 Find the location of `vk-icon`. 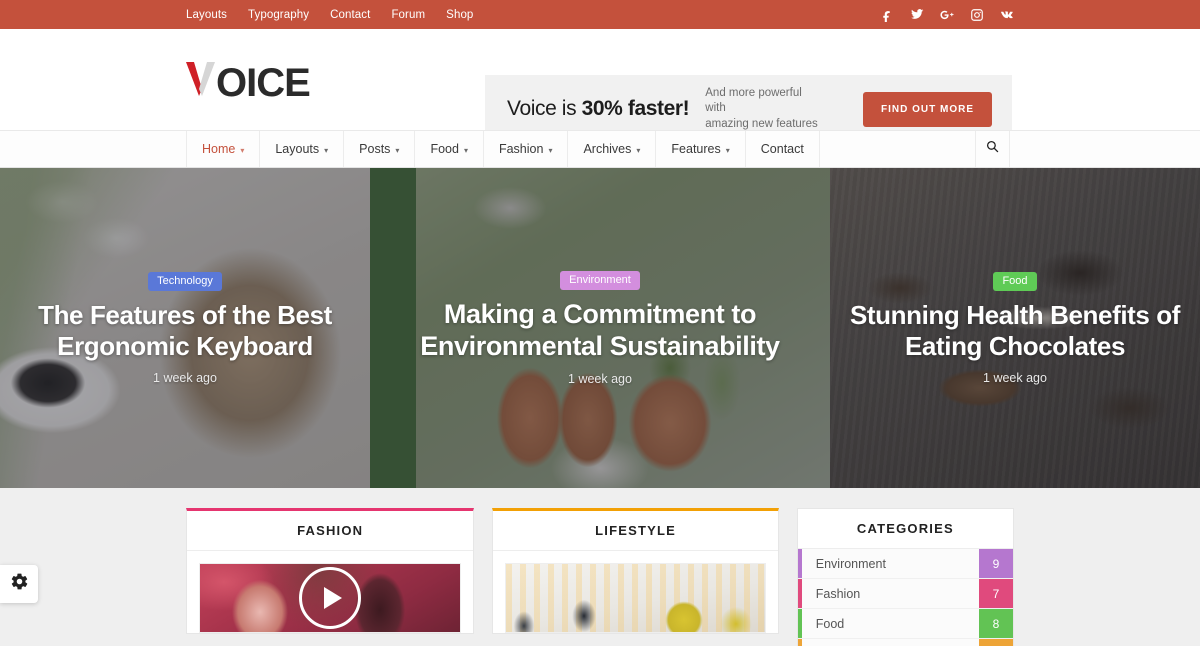

vk-icon is located at coordinates (1007, 15).